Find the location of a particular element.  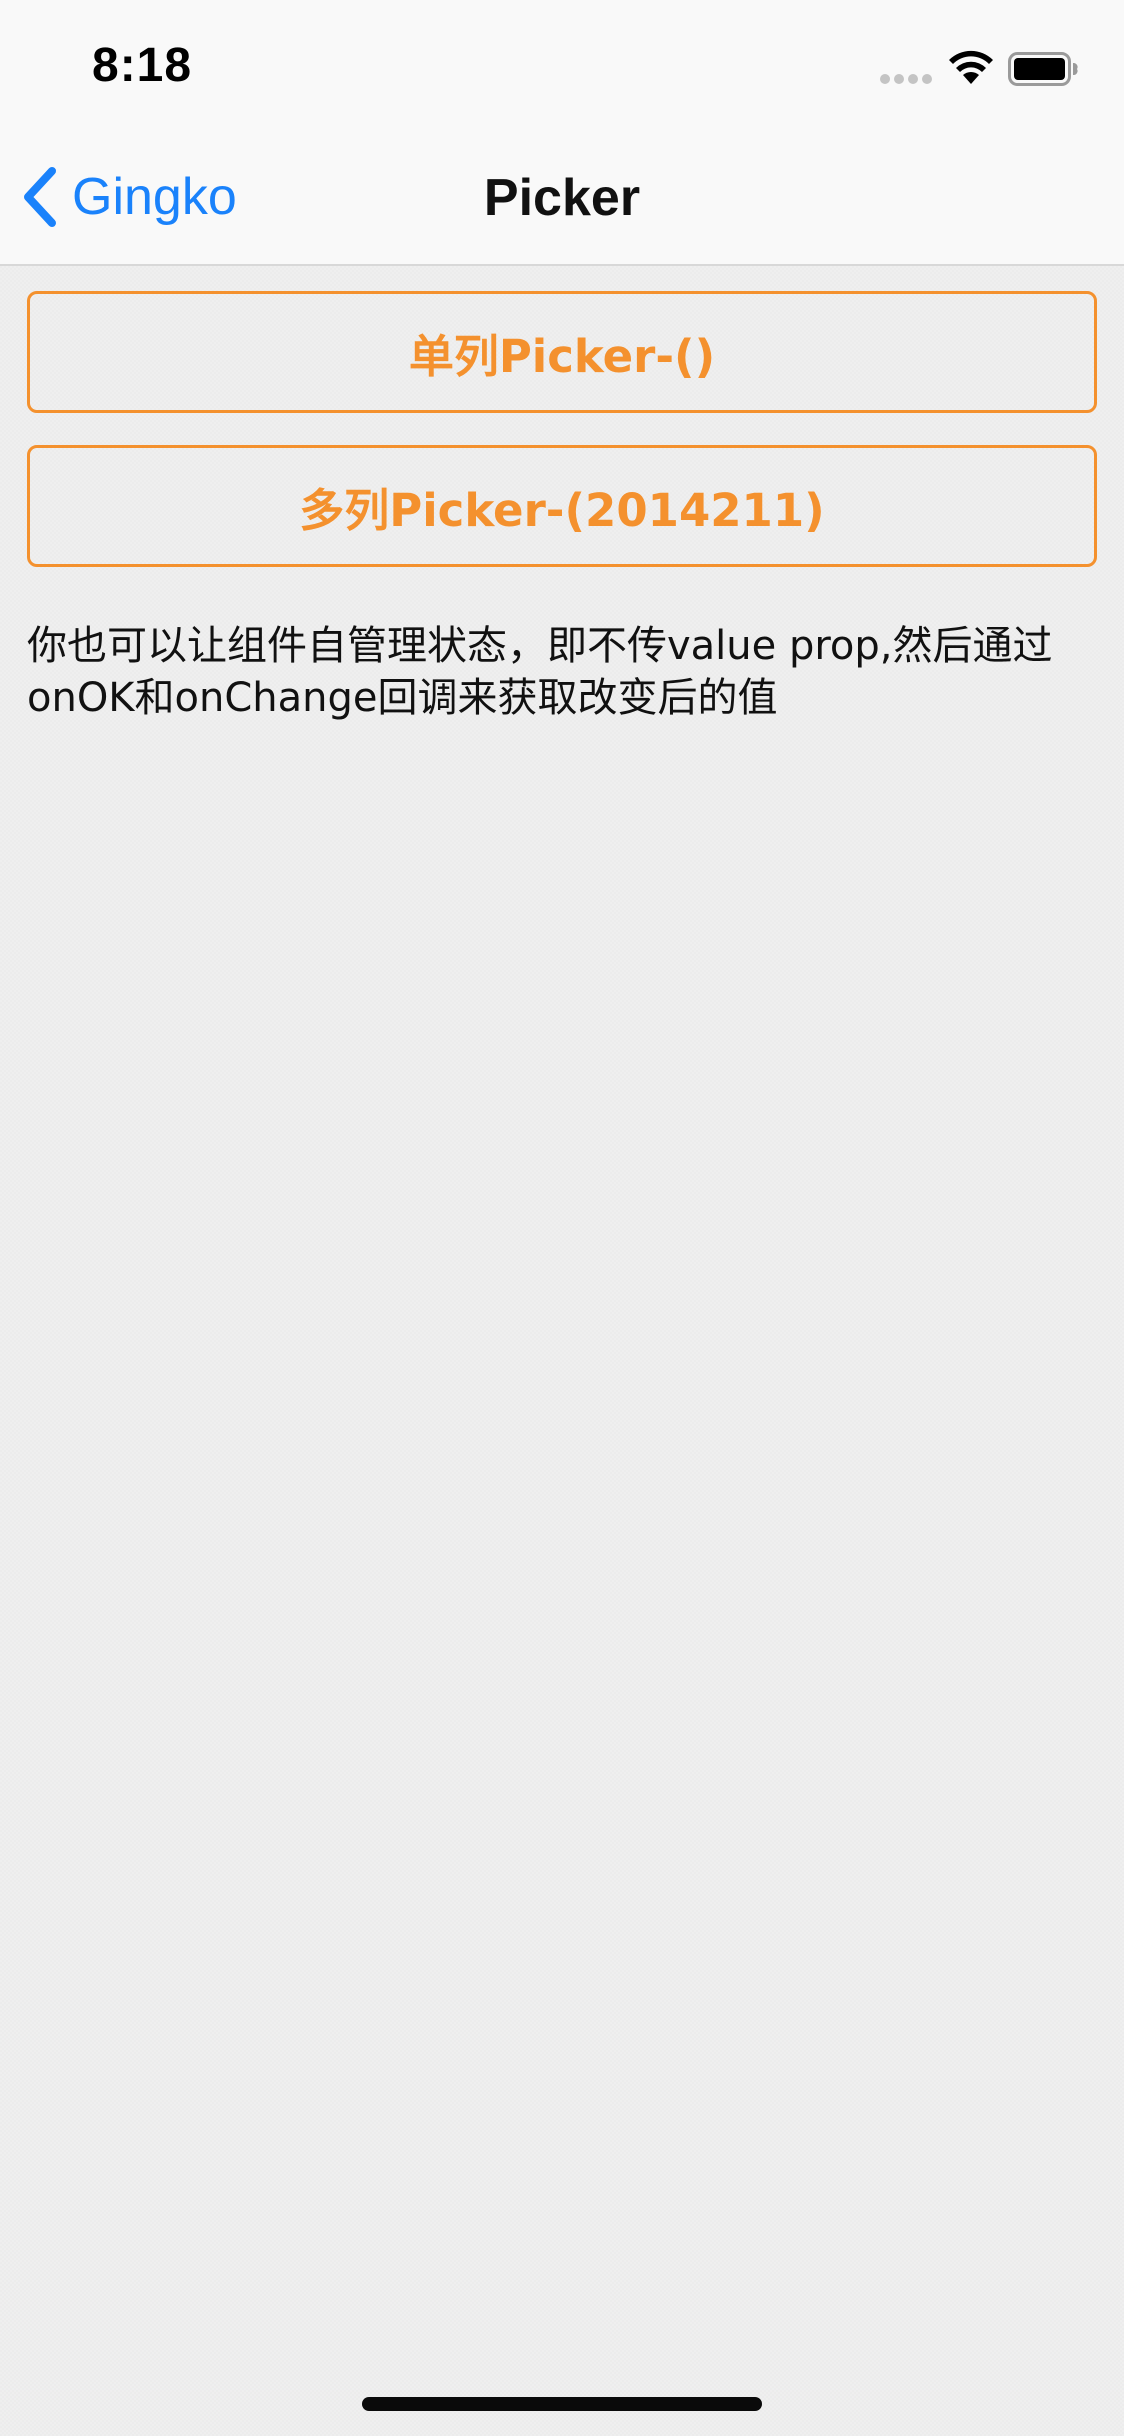

single-column-picker-button: 单列Picker-() is located at coordinates (562, 352).